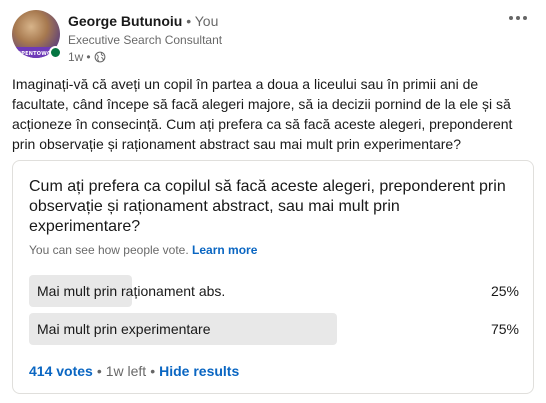 The width and height of the screenshot is (546, 403). Describe the element at coordinates (224, 250) in the screenshot. I see `learn-more-link: Learn more` at that location.